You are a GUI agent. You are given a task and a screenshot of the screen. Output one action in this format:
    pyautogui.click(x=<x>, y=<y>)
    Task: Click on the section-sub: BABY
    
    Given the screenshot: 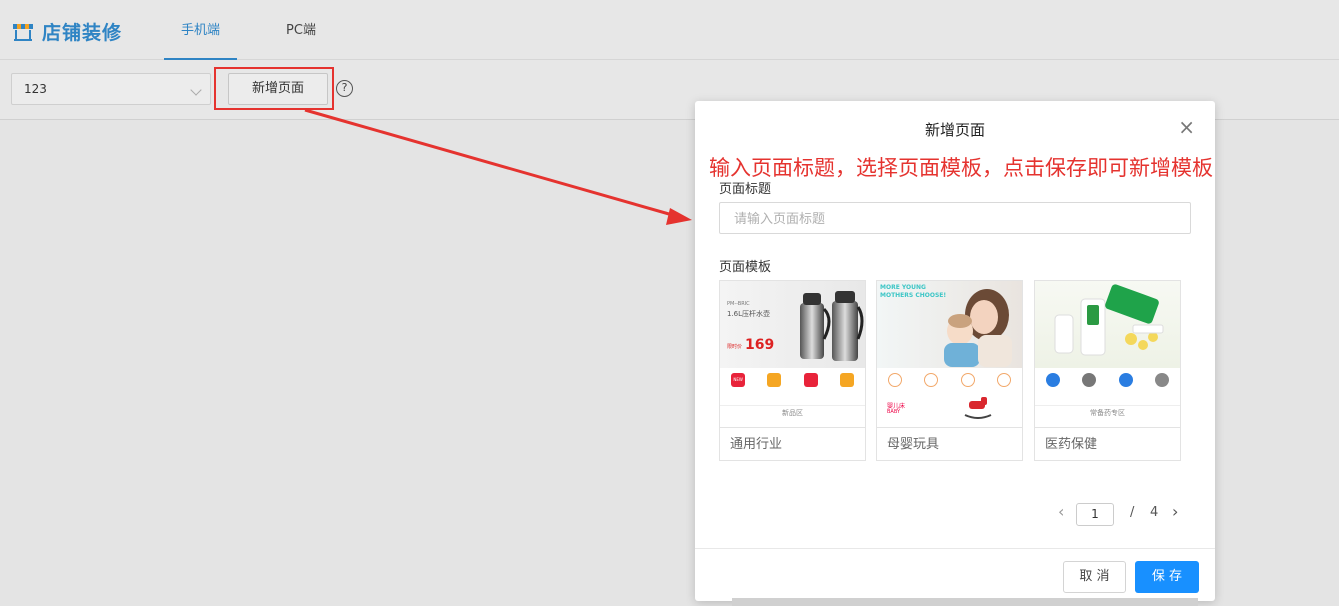 What is the action you would take?
    pyautogui.click(x=894, y=412)
    